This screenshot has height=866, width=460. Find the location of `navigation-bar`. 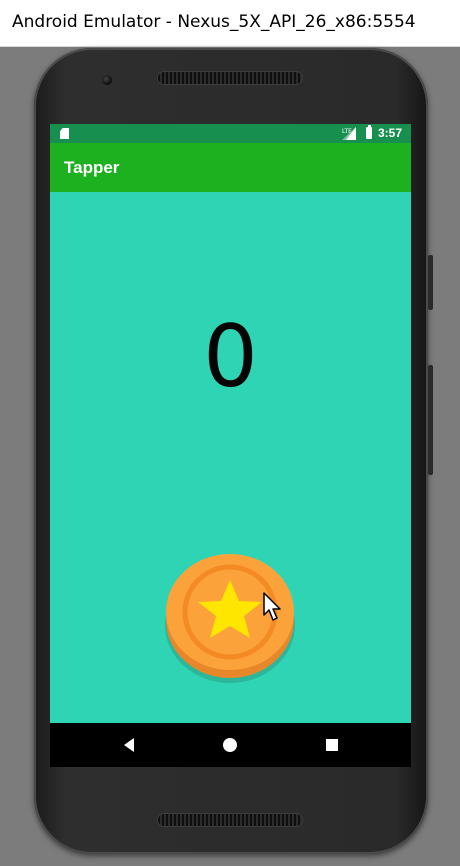

navigation-bar is located at coordinates (230, 745).